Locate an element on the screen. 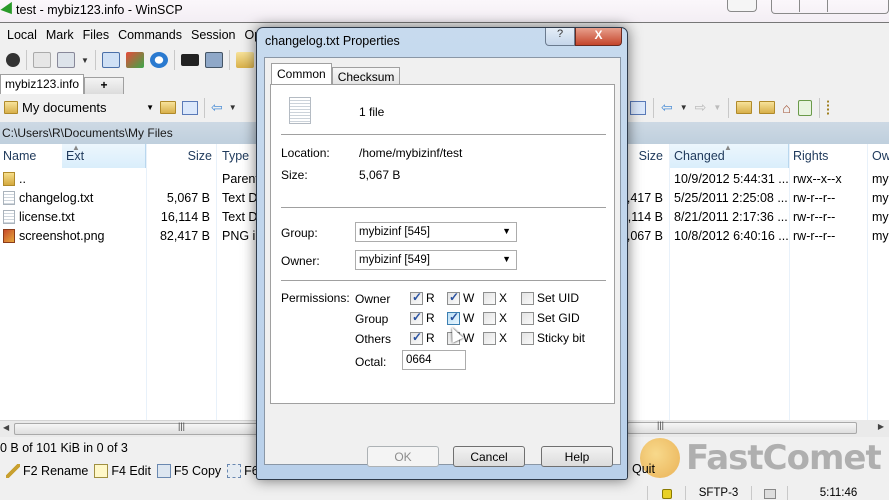  owner-select: mybizinf [549] ▼ is located at coordinates (436, 260).